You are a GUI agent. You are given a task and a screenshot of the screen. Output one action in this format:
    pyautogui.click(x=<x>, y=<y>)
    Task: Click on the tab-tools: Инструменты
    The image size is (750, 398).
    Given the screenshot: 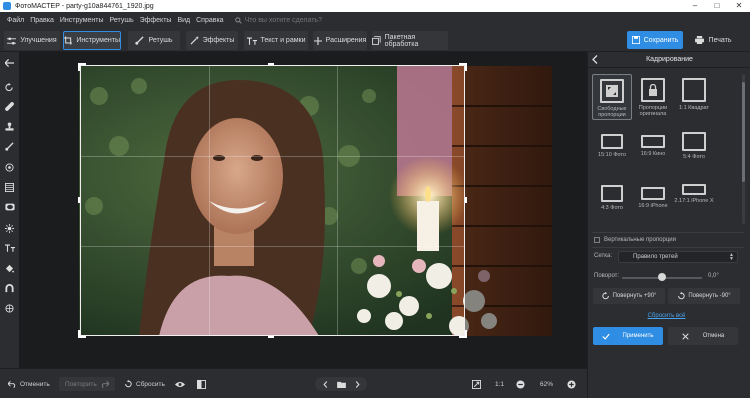 What is the action you would take?
    pyautogui.click(x=92, y=40)
    